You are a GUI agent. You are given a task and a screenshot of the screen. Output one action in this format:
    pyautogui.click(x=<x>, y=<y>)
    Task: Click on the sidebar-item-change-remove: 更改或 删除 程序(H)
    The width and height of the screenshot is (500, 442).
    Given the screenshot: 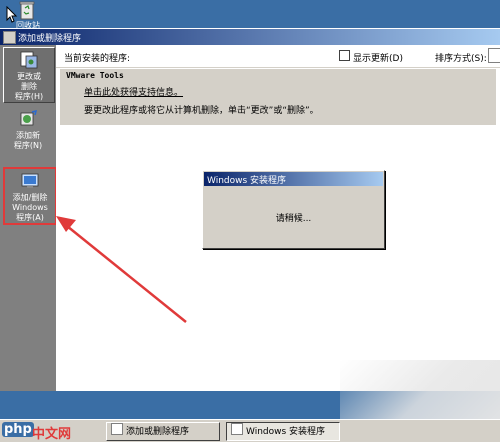 What is the action you would take?
    pyautogui.click(x=29, y=75)
    